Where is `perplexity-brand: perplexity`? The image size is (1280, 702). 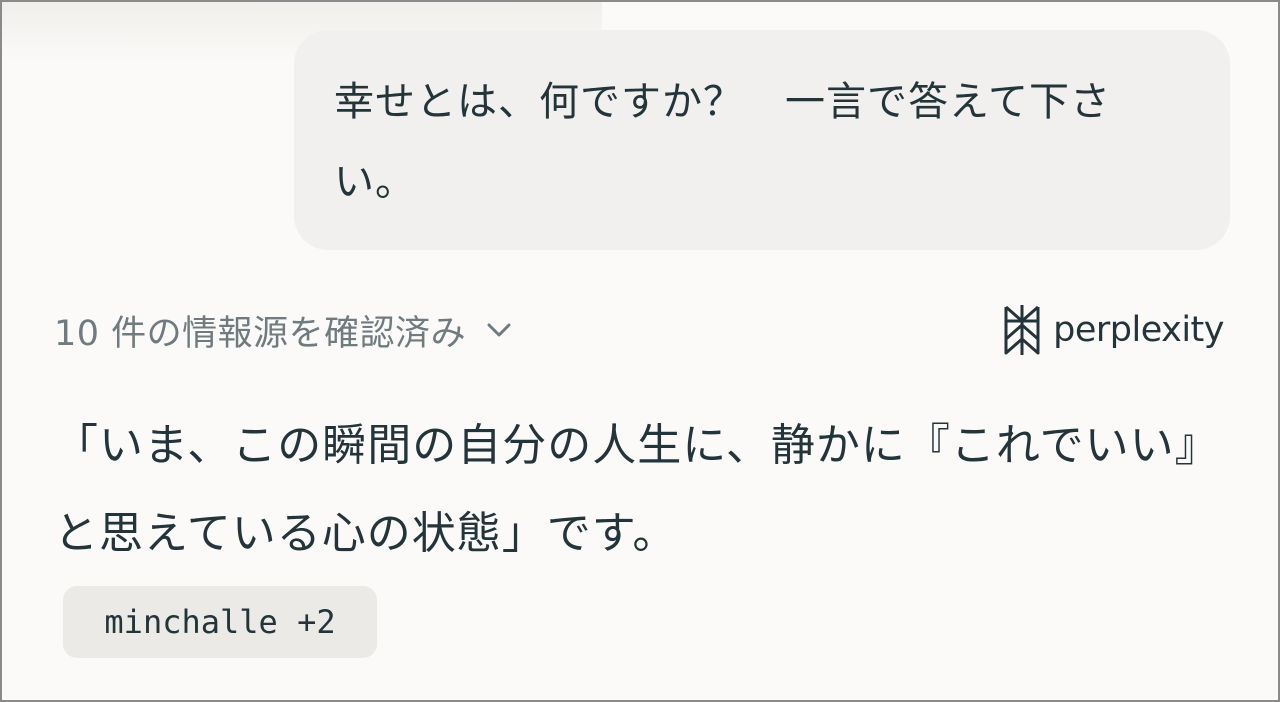
perplexity-brand: perplexity is located at coordinates (1112, 330).